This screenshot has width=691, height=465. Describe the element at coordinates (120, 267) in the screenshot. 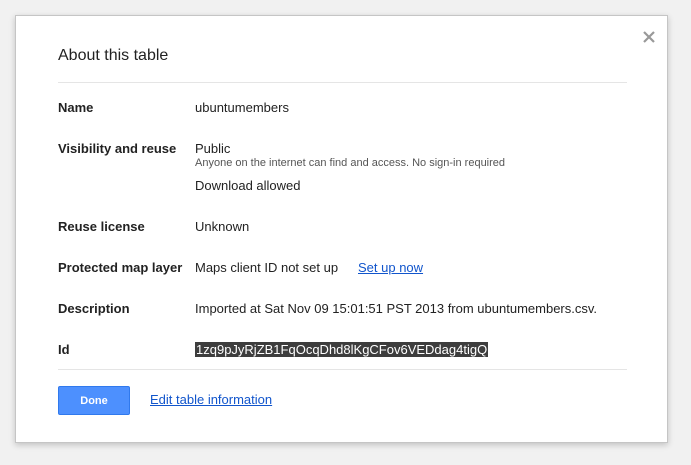

I see `map-layer-label: Protected map layer` at that location.